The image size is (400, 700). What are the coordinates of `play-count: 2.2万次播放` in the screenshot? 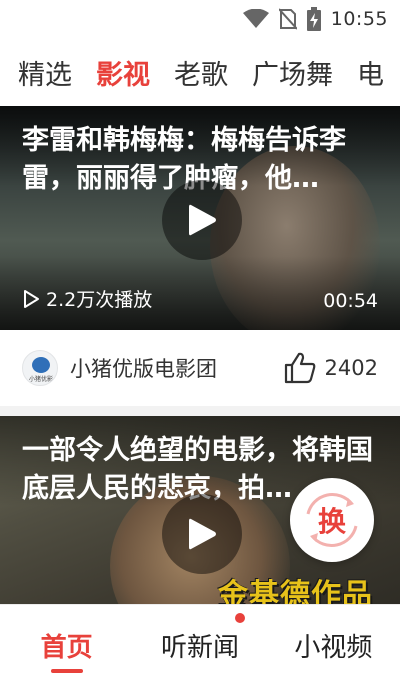 It's located at (87, 298).